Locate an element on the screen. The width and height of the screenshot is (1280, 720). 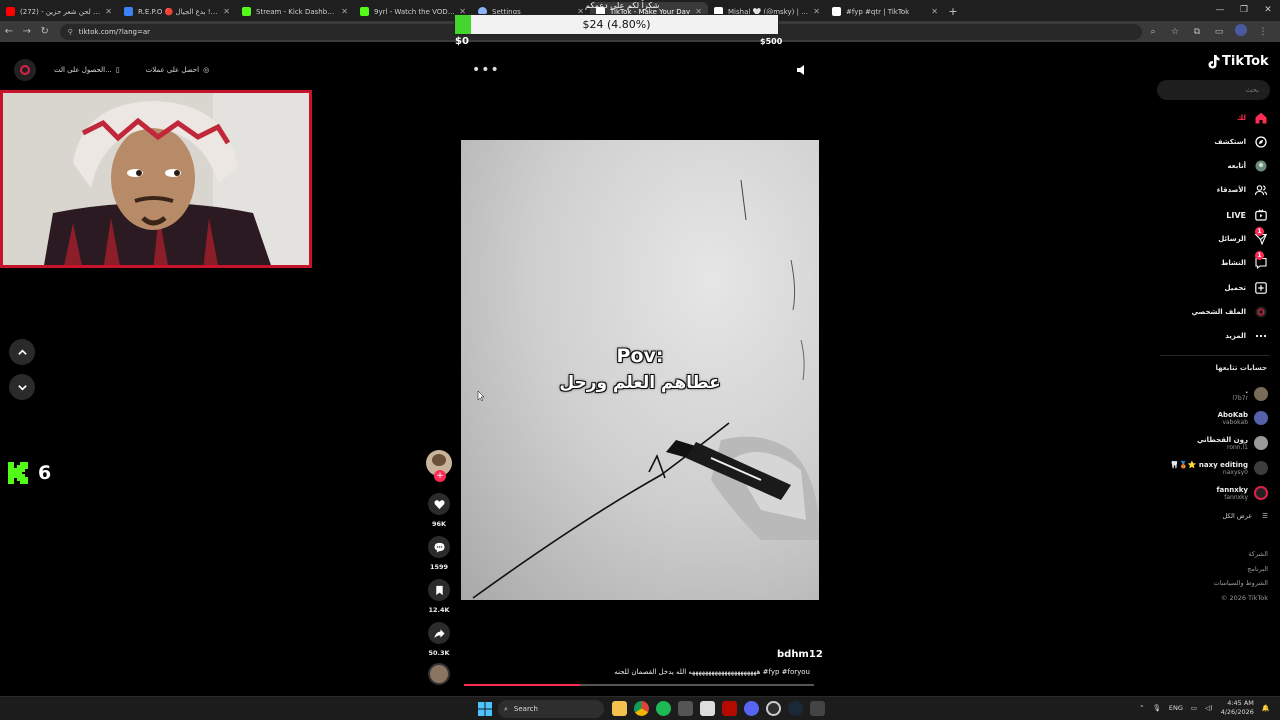
video-more-options-icon: ••• is located at coordinates (486, 70).